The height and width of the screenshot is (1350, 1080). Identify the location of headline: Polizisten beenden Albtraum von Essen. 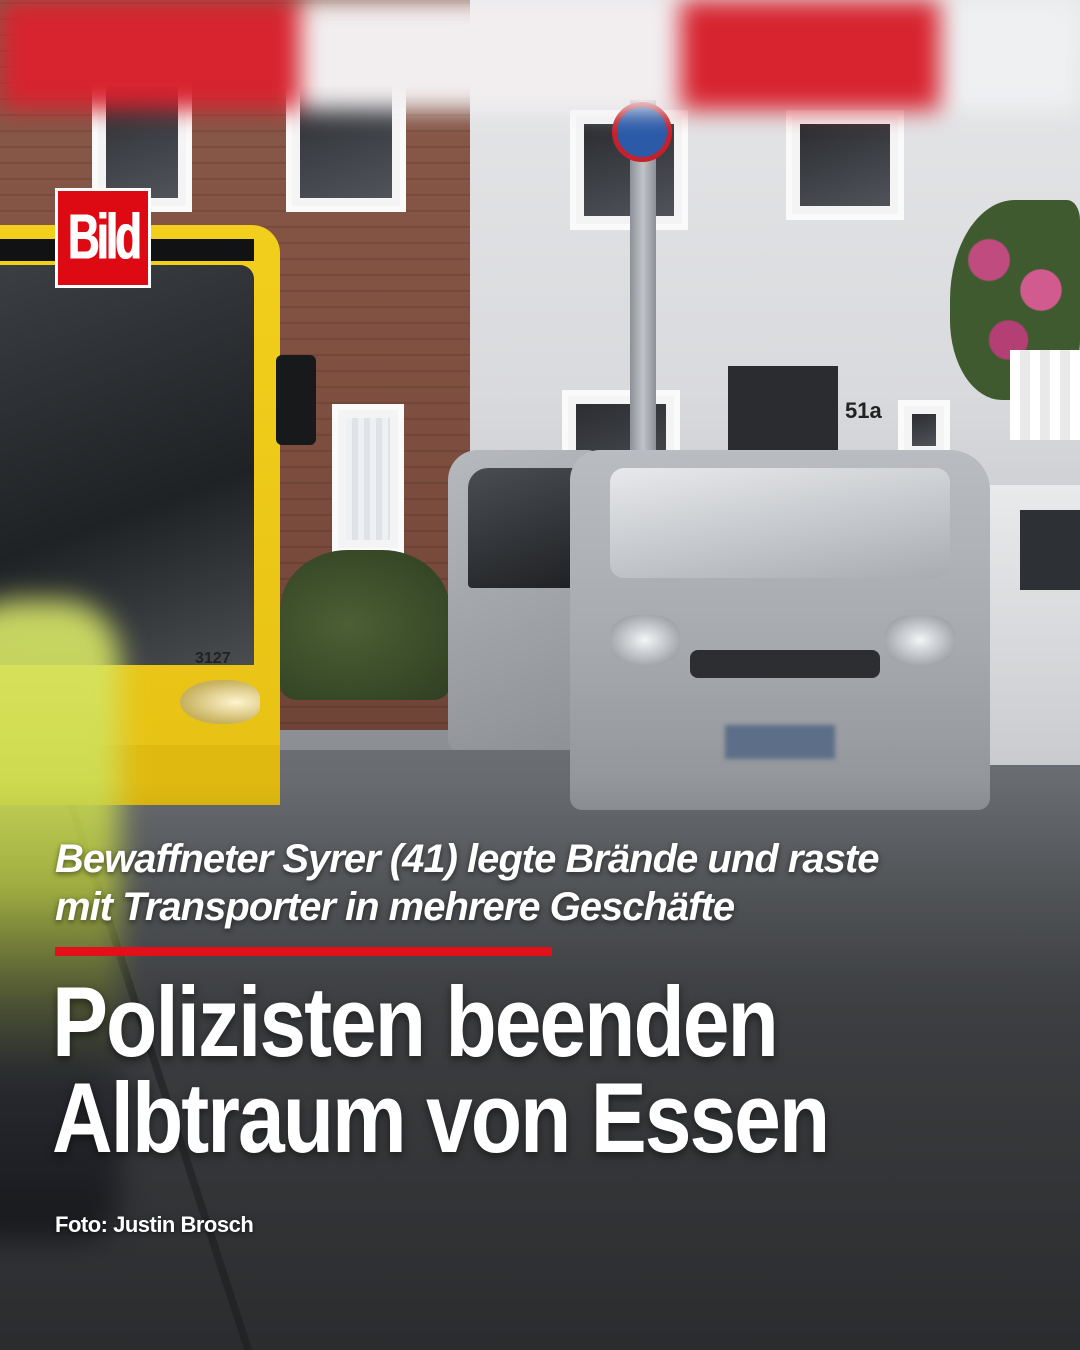
(552, 1069).